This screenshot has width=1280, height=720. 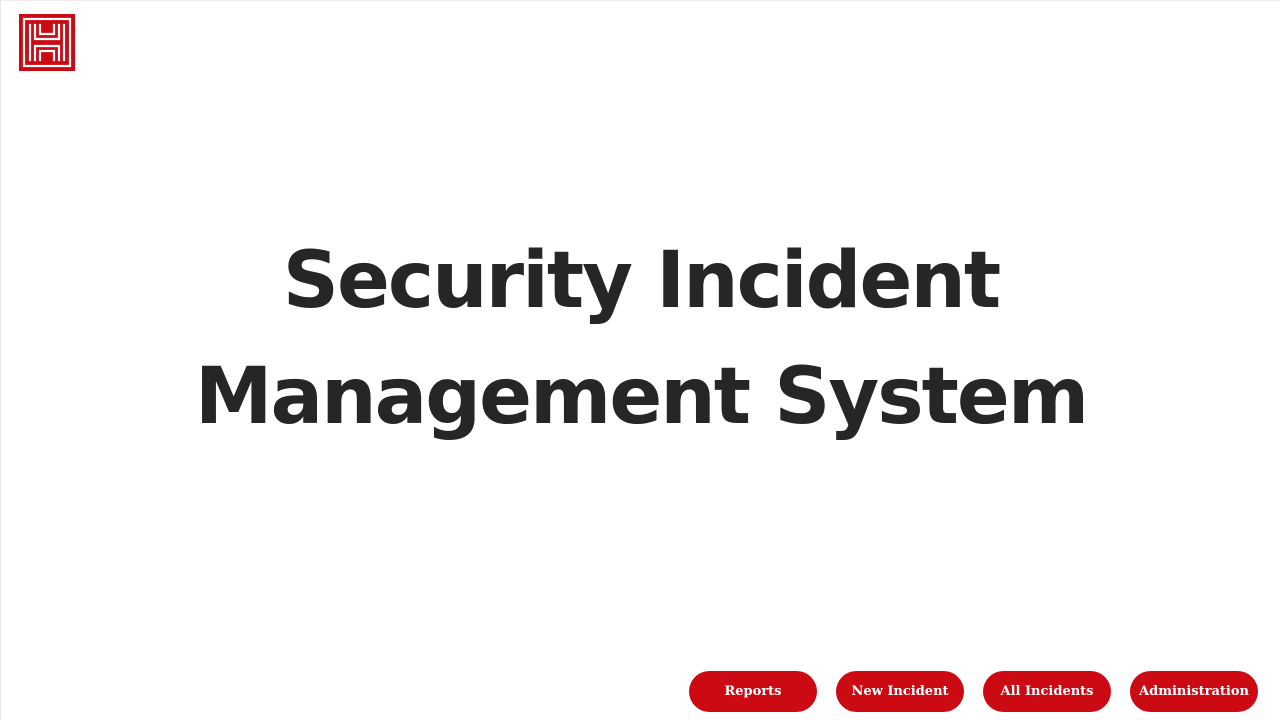 I want to click on all-incidents-button: All Incidents, so click(x=1047, y=691).